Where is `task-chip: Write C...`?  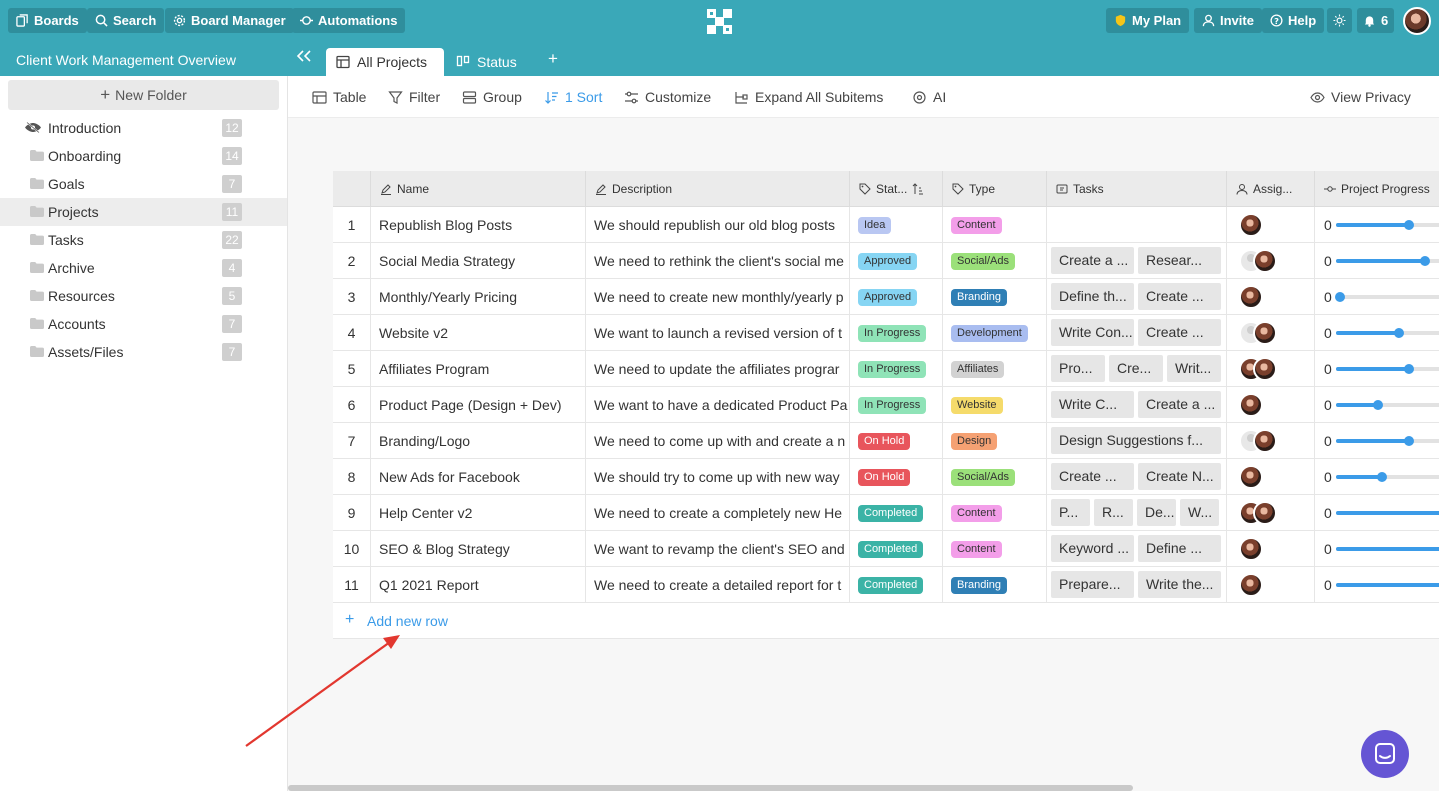 task-chip: Write C... is located at coordinates (1092, 404).